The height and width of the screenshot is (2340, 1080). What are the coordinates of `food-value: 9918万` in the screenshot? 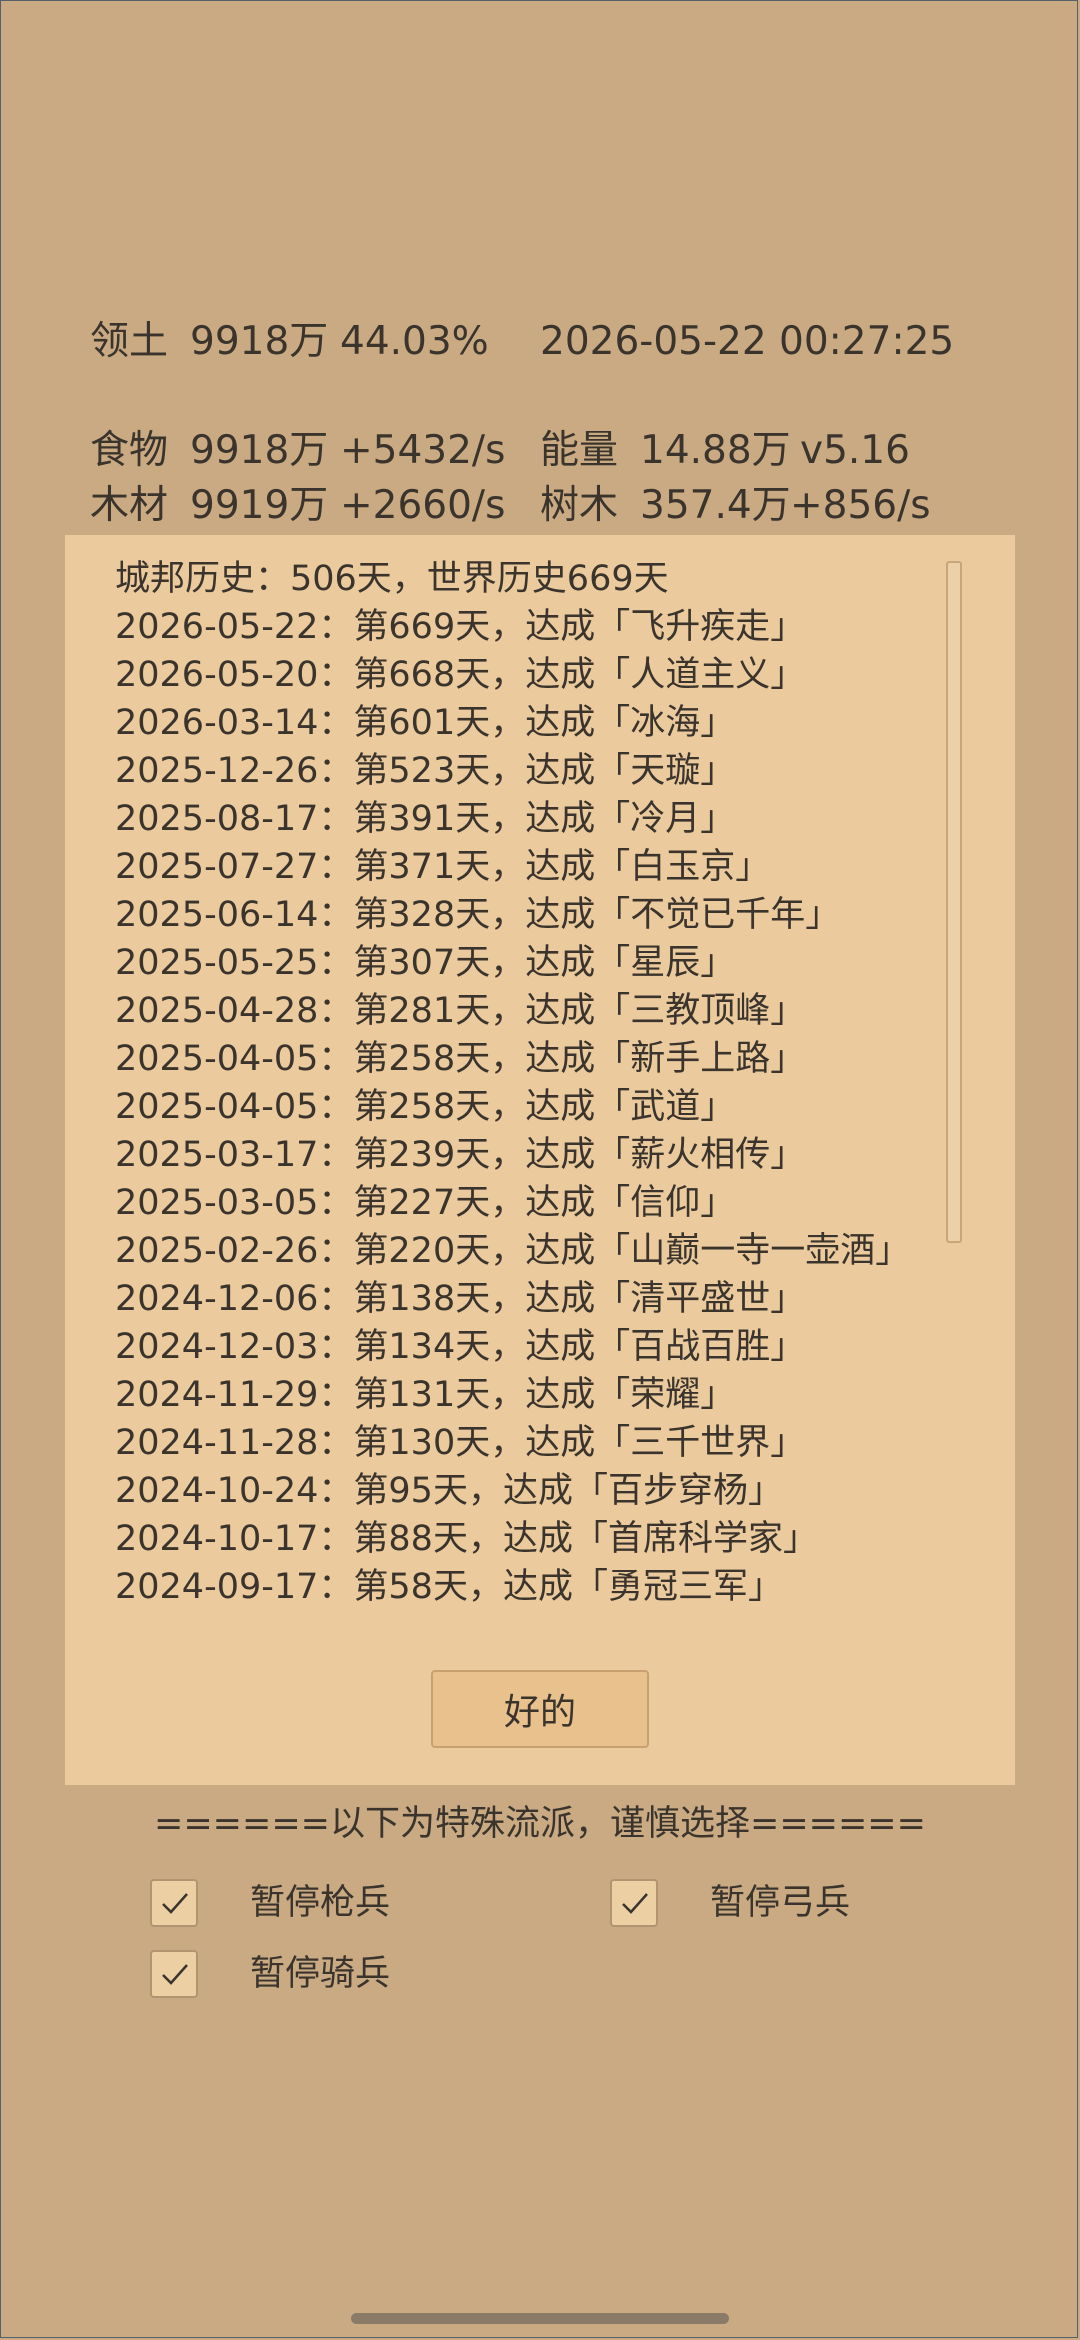 It's located at (259, 450).